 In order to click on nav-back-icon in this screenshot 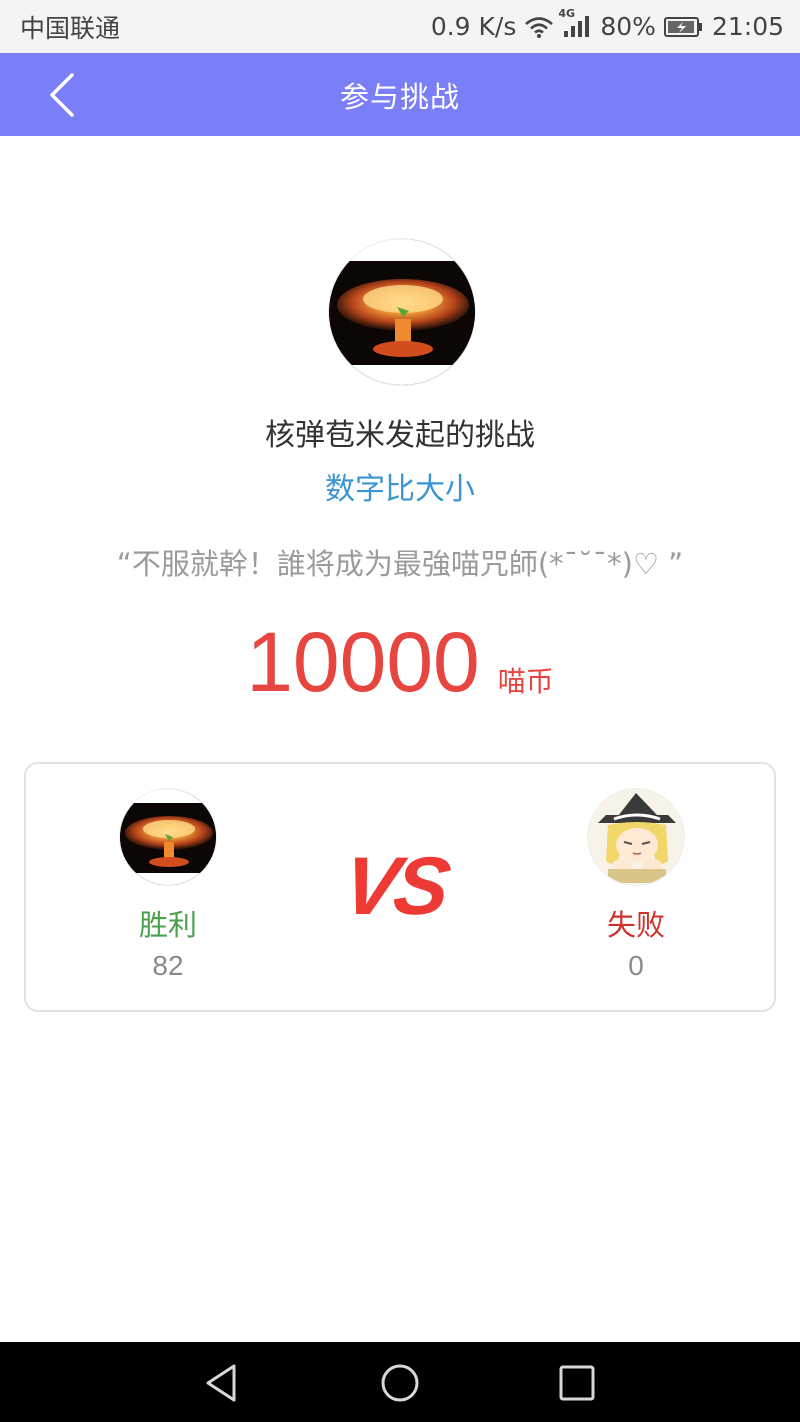, I will do `click(221, 1383)`.